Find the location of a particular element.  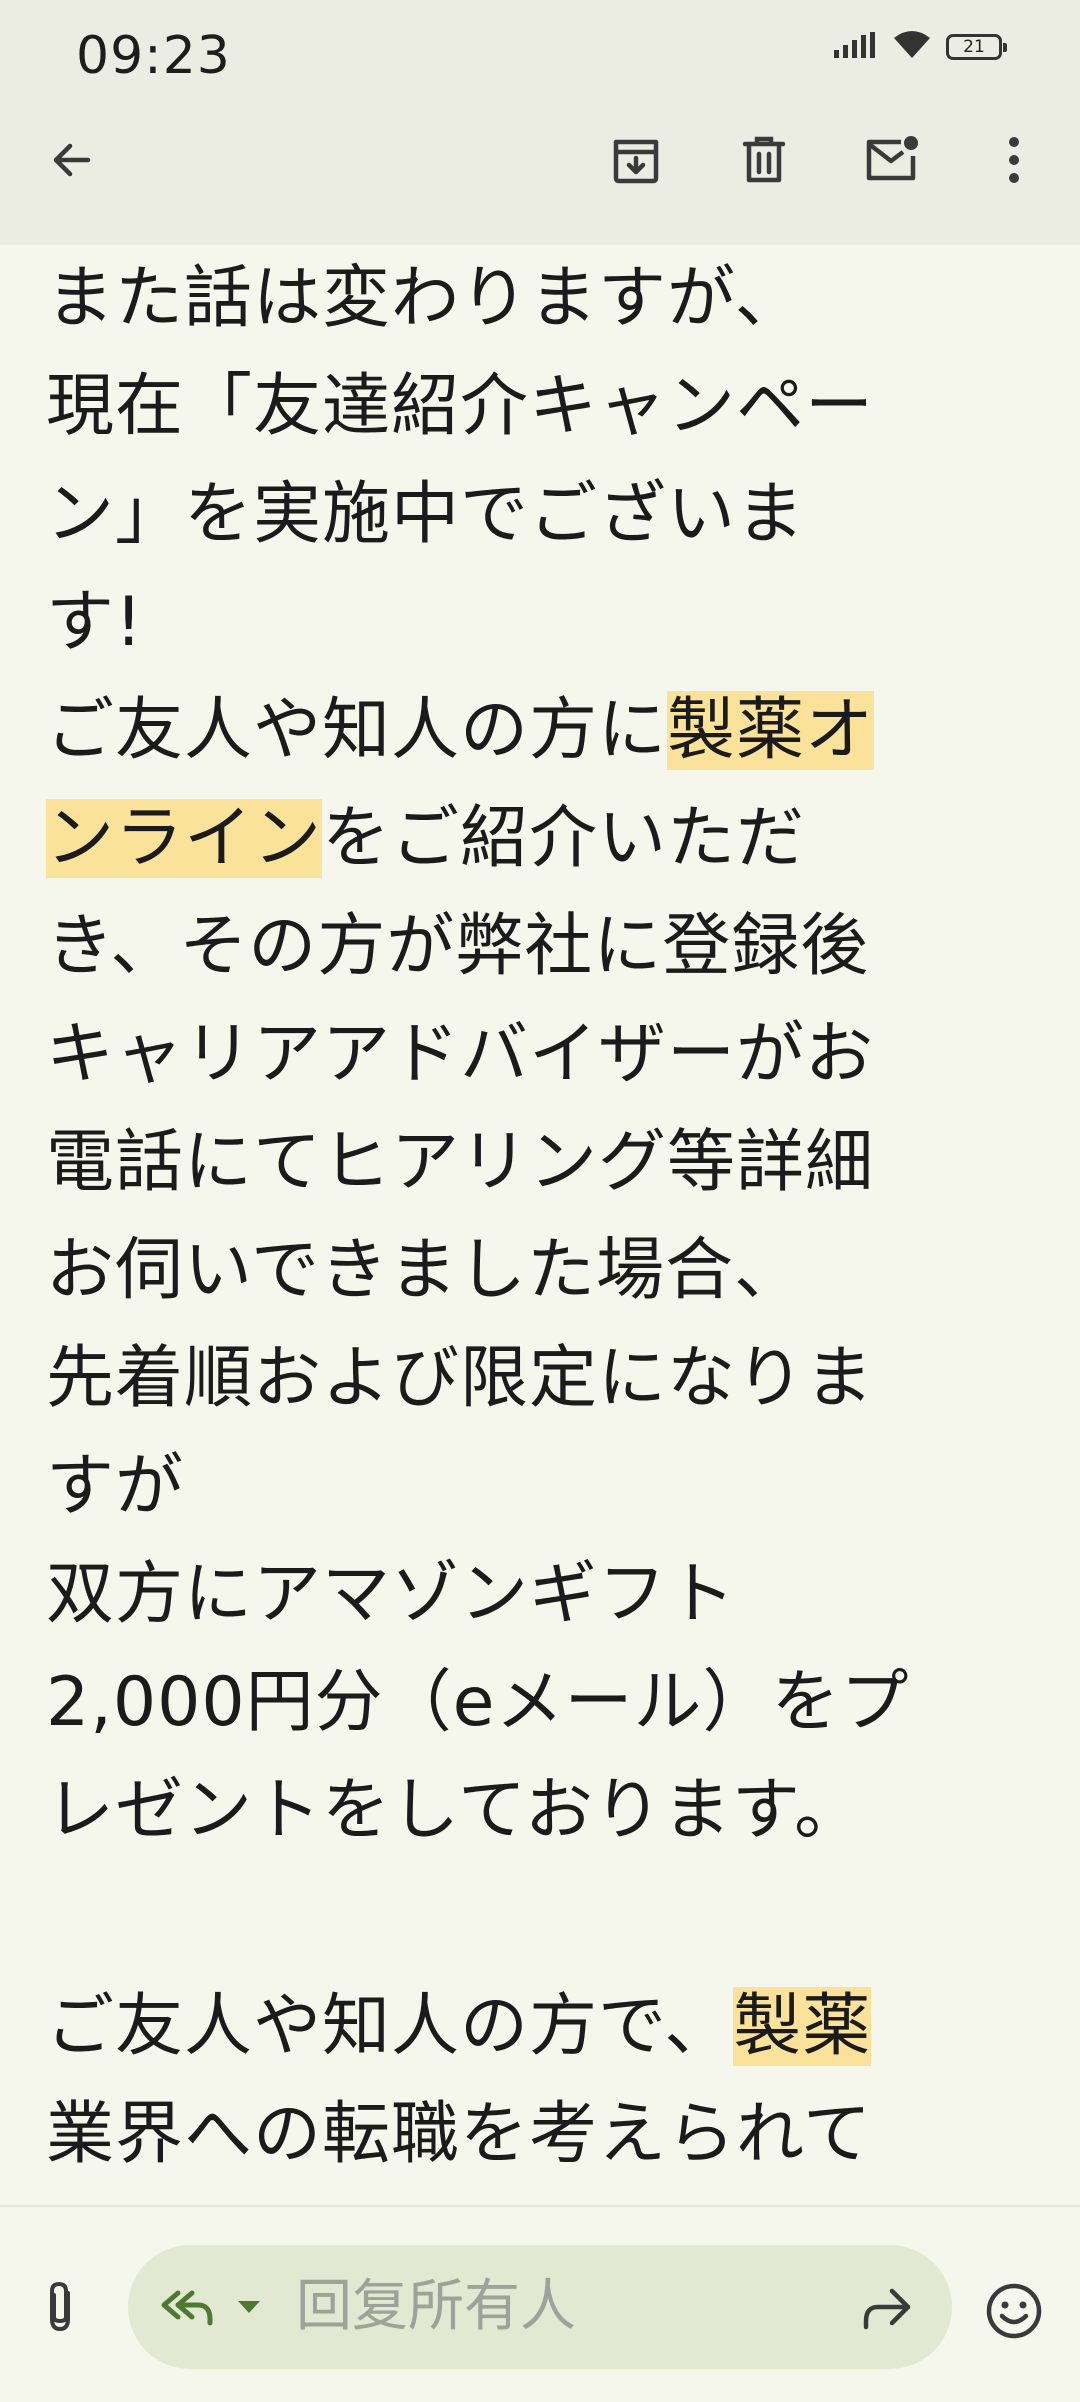

emoji-icon is located at coordinates (1014, 2313).